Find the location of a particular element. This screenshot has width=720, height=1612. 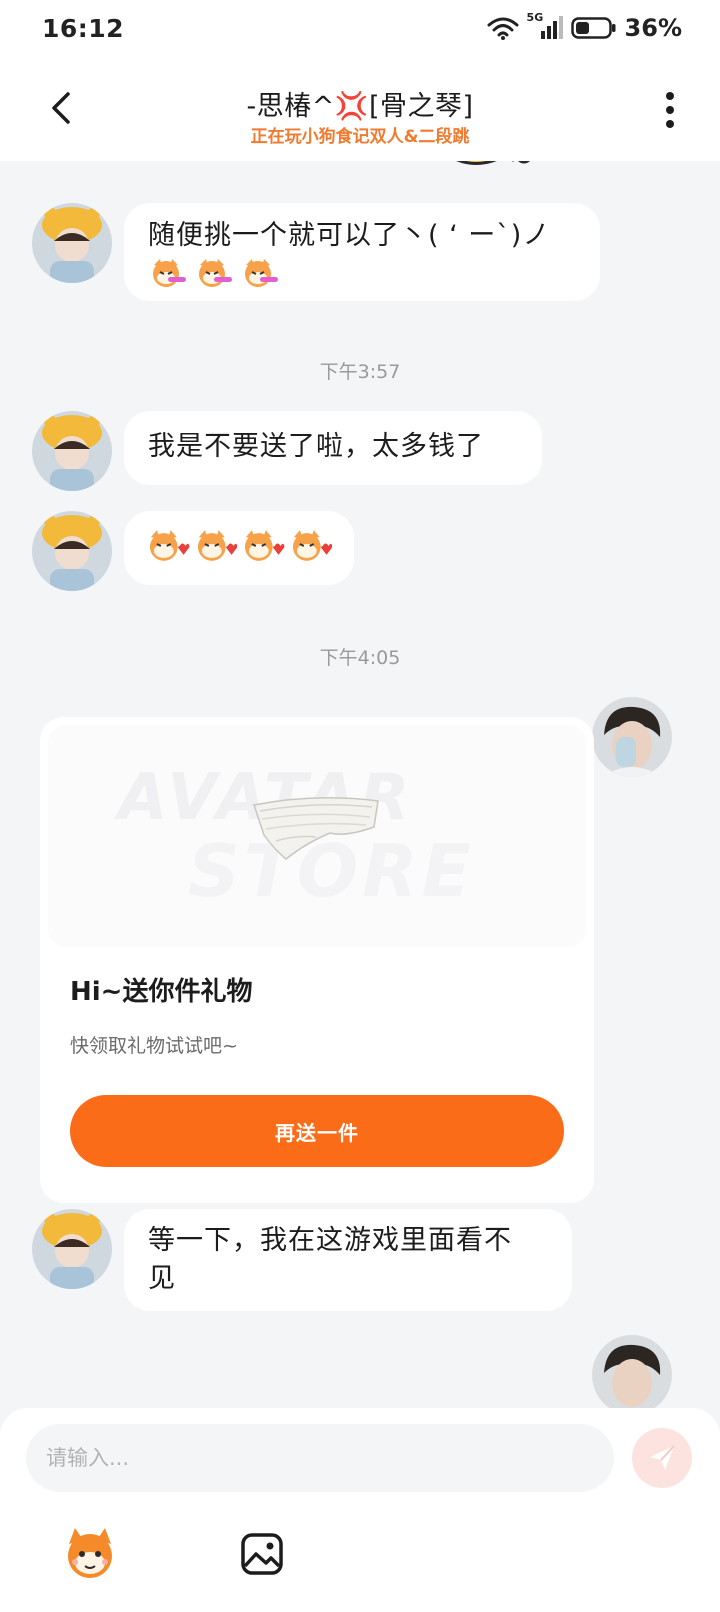

image-icon is located at coordinates (262, 1554).